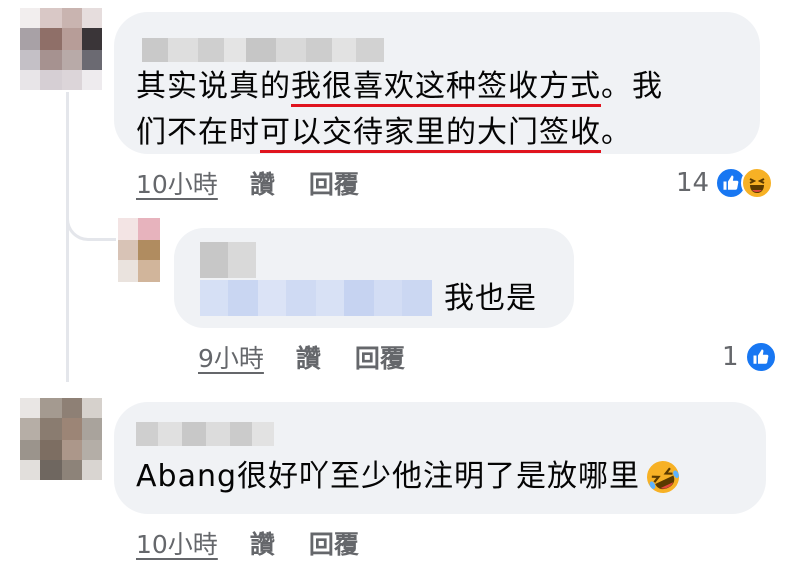  What do you see at coordinates (399, 110) in the screenshot?
I see `comment-text: 其实说真的我很喜欢这种签收方式。我 们不在时可以交待家里的大门签收。` at bounding box center [399, 110].